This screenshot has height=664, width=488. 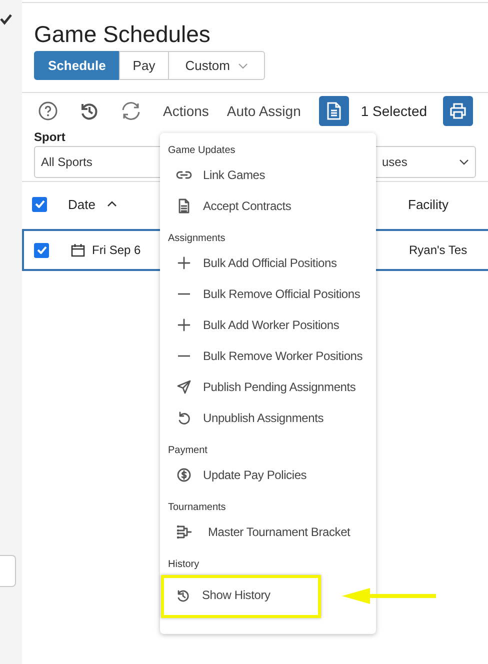 What do you see at coordinates (116, 250) in the screenshot?
I see `table-cell: Fri Sep 6` at bounding box center [116, 250].